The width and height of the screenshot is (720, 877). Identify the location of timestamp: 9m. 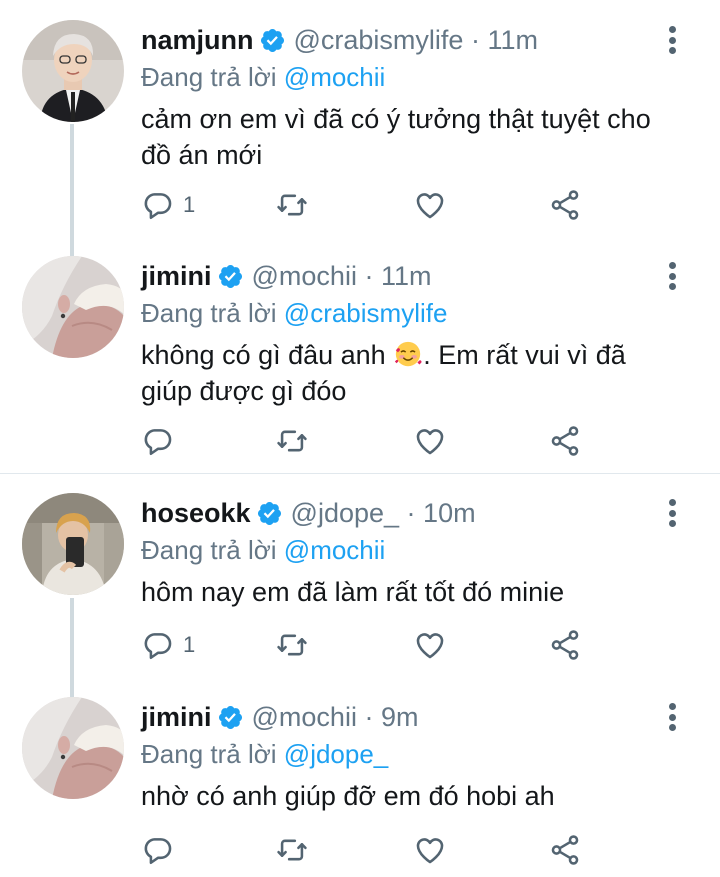
(400, 717).